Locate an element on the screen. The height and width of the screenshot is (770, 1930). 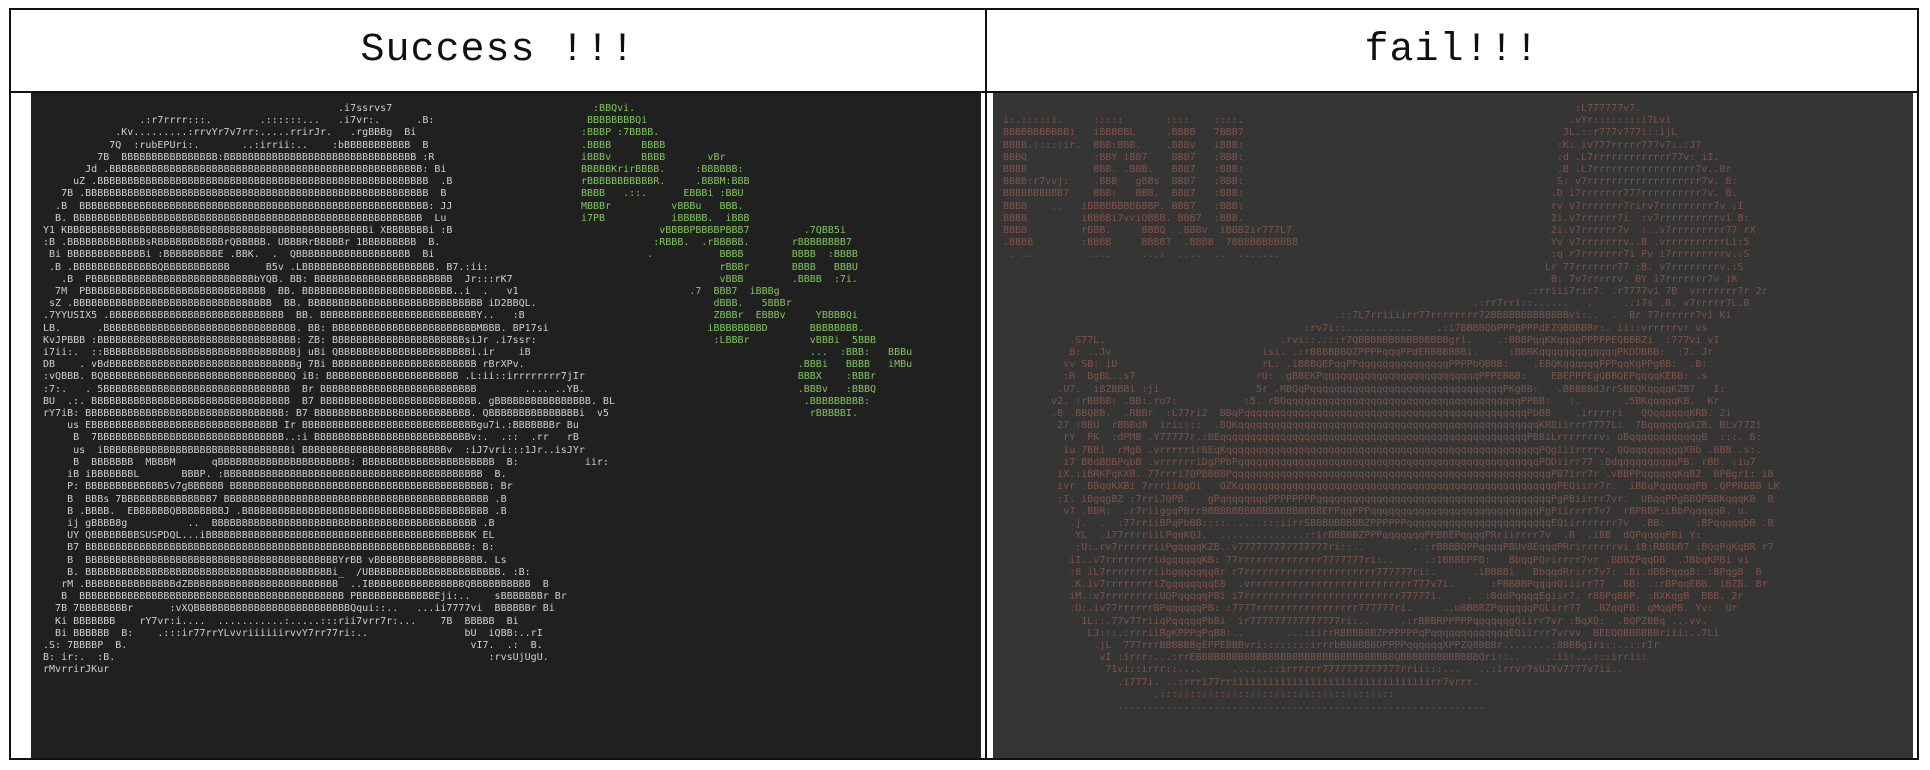
column-divider is located at coordinates (986, 384).